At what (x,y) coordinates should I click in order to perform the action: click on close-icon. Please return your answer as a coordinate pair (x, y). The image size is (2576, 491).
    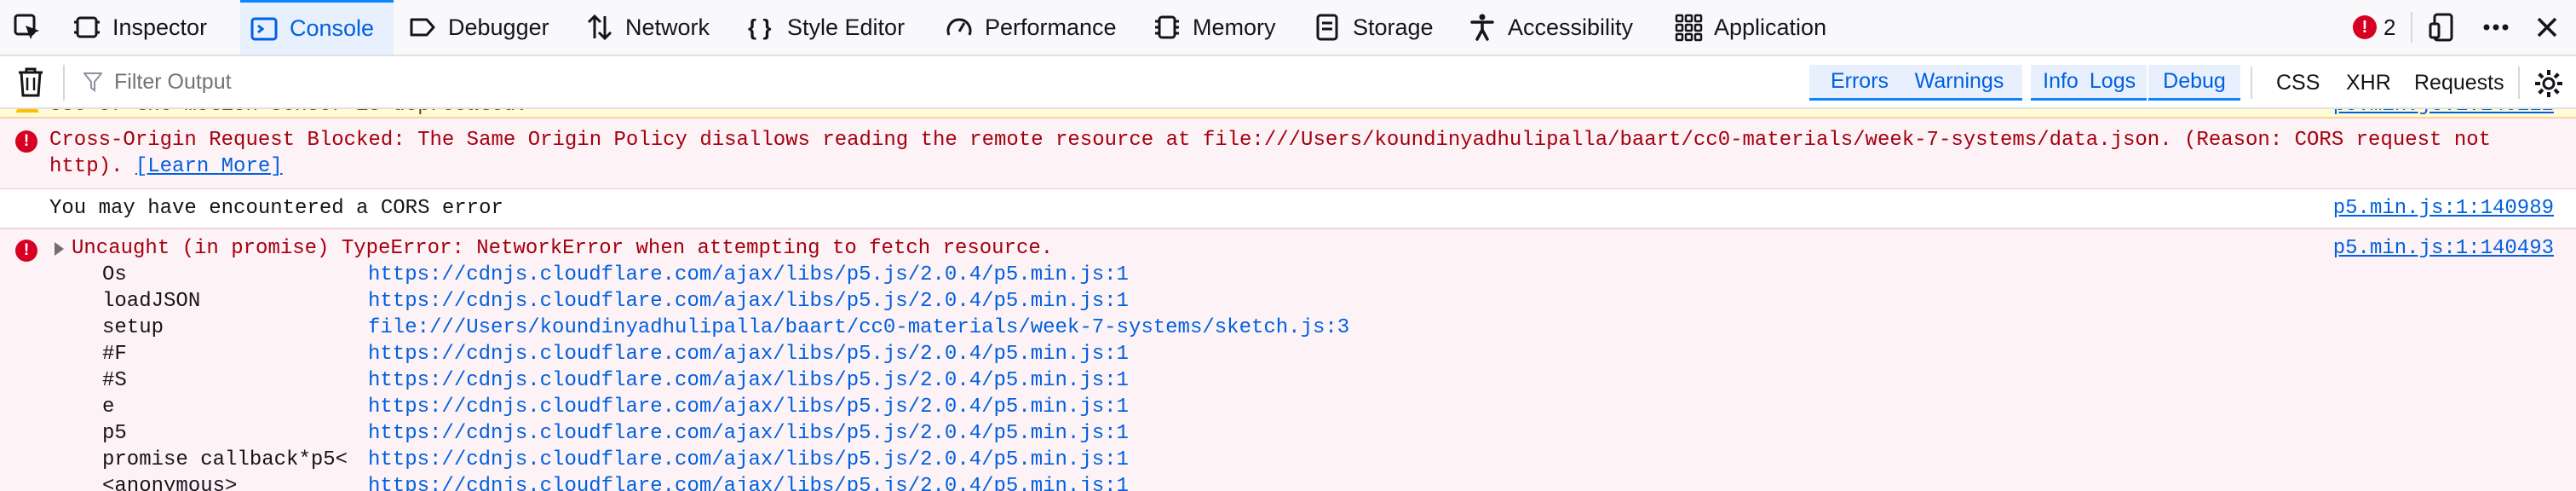
    Looking at the image, I should click on (2547, 27).